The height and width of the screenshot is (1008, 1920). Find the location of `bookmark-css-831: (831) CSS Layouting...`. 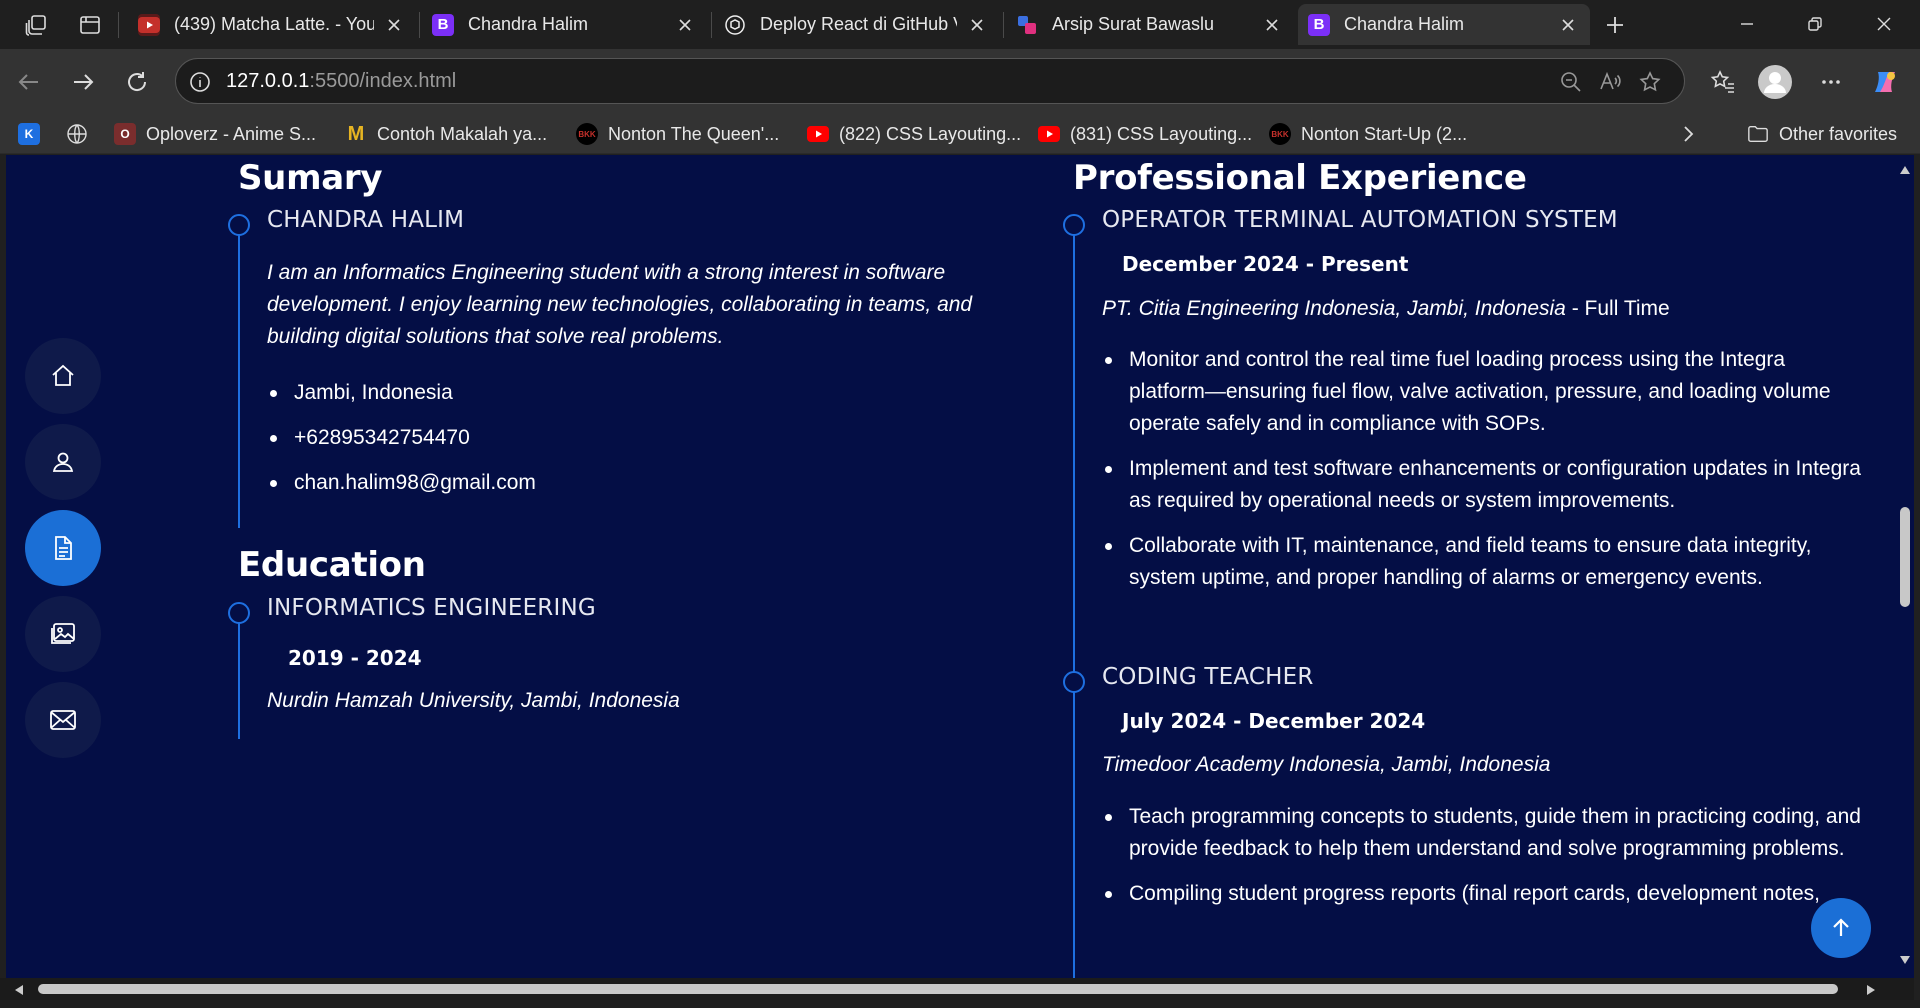

bookmark-css-831: (831) CSS Layouting... is located at coordinates (1145, 134).